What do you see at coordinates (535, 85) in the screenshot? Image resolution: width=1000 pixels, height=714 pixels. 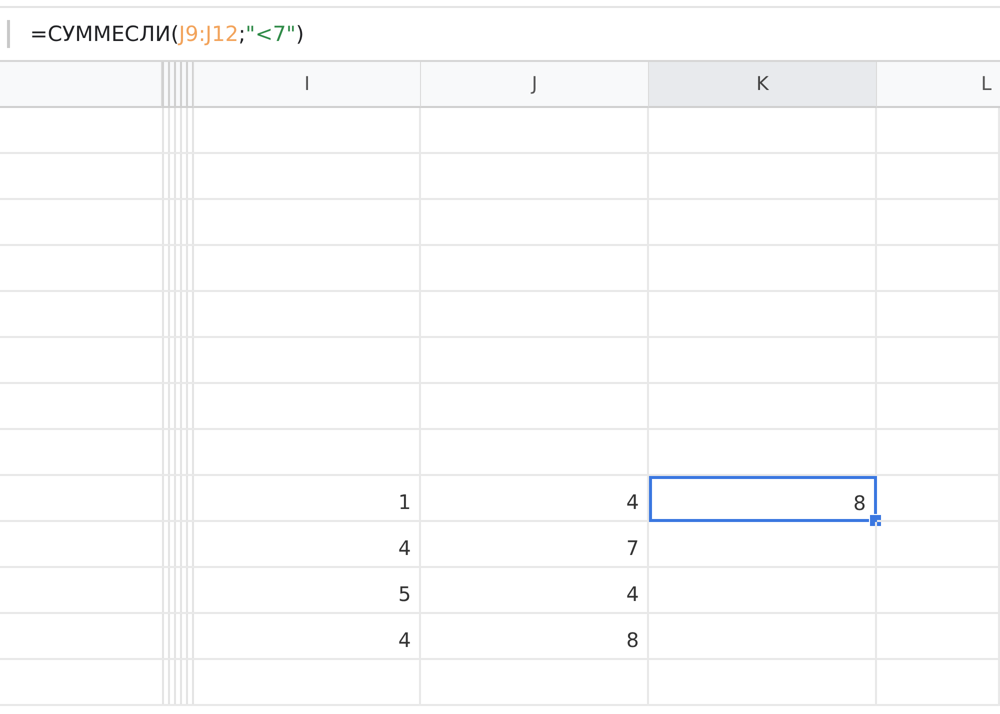 I see `column-header: J` at bounding box center [535, 85].